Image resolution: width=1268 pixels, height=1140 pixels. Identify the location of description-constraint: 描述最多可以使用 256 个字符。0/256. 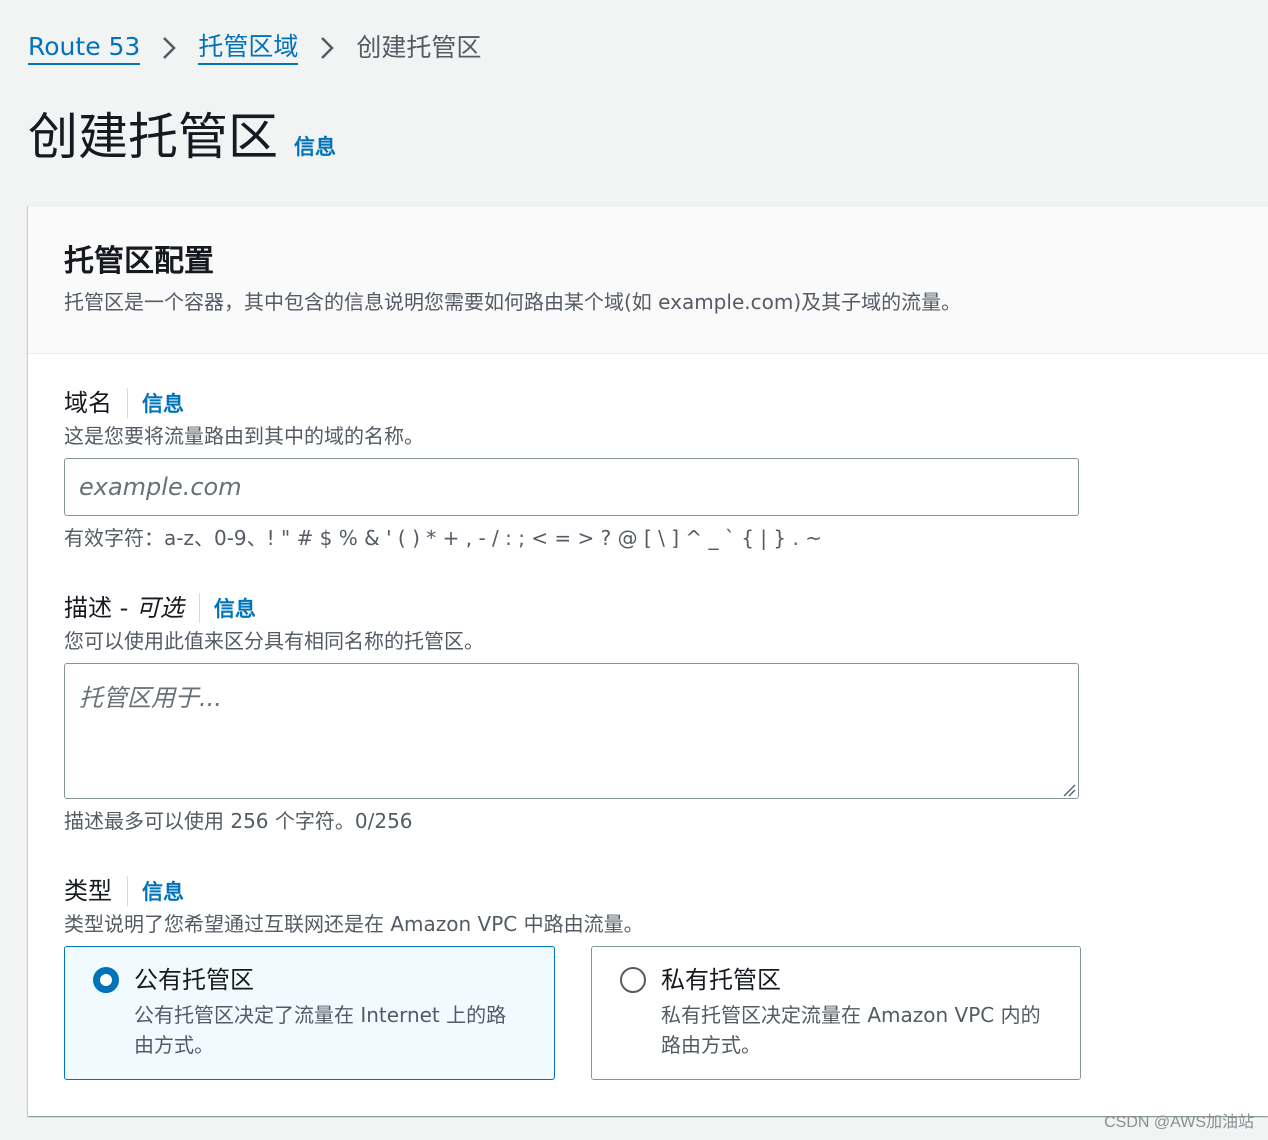
(238, 821).